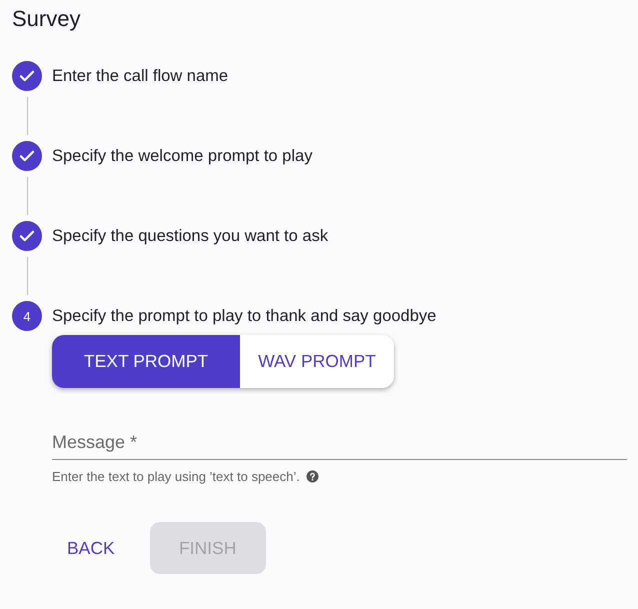 The height and width of the screenshot is (609, 638). Describe the element at coordinates (146, 361) in the screenshot. I see `prompt-tab: TEXT PROMPT` at that location.